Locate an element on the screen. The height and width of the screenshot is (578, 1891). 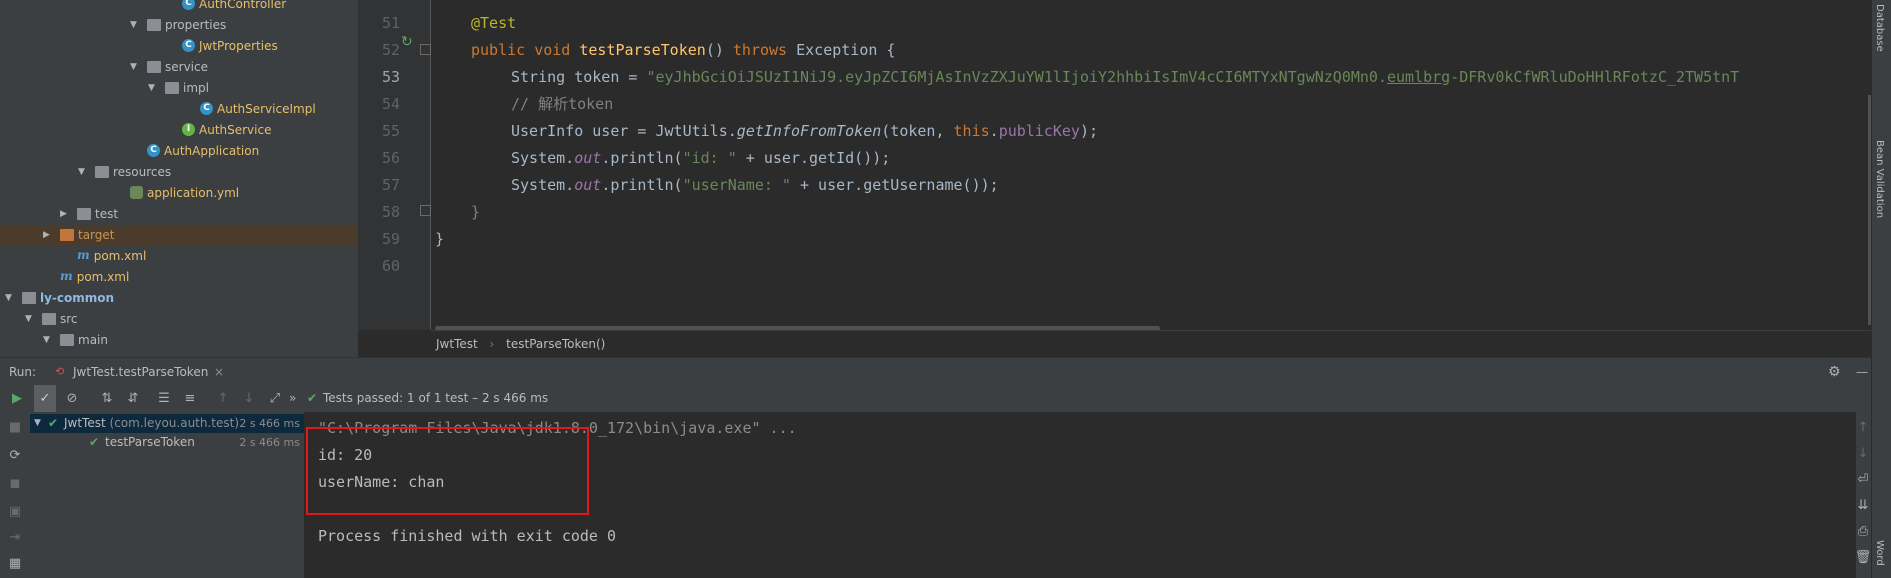
tree-item: ▼ ly-common is located at coordinates (179, 298).